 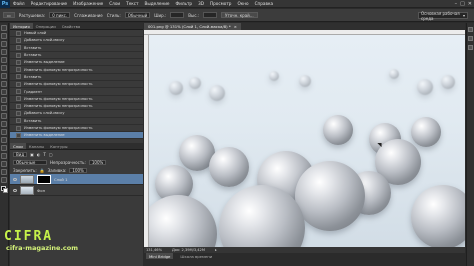 I want to click on height-input, so click(x=210, y=15).